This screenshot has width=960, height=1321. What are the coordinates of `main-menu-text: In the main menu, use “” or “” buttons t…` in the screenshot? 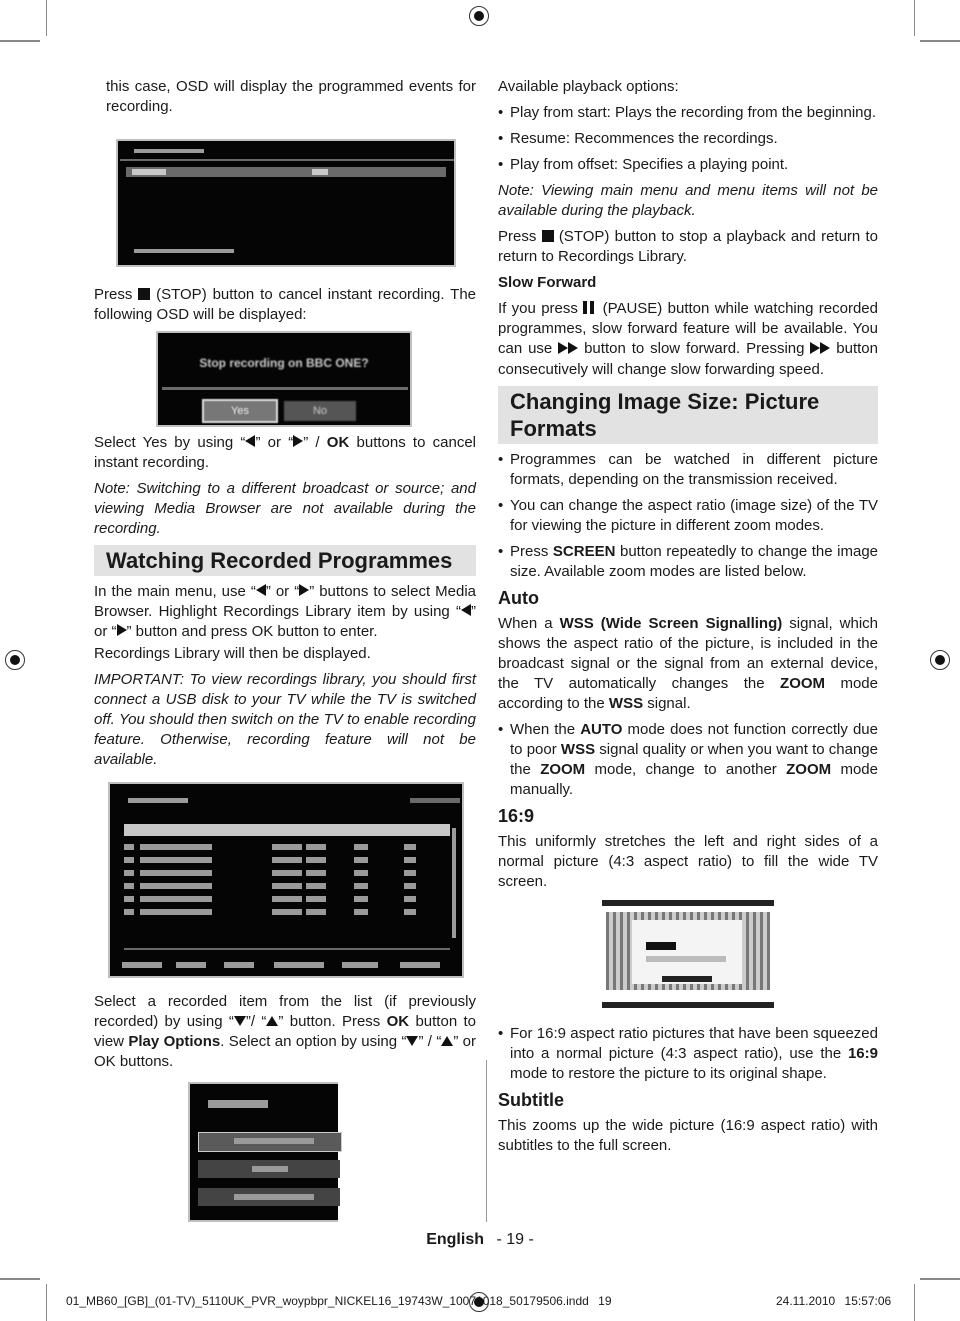 It's located at (285, 611).